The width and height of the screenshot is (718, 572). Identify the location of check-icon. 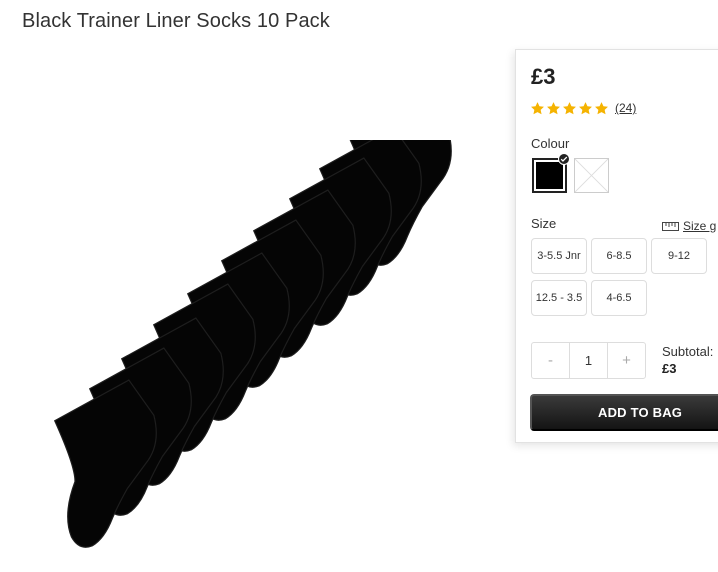
(564, 159).